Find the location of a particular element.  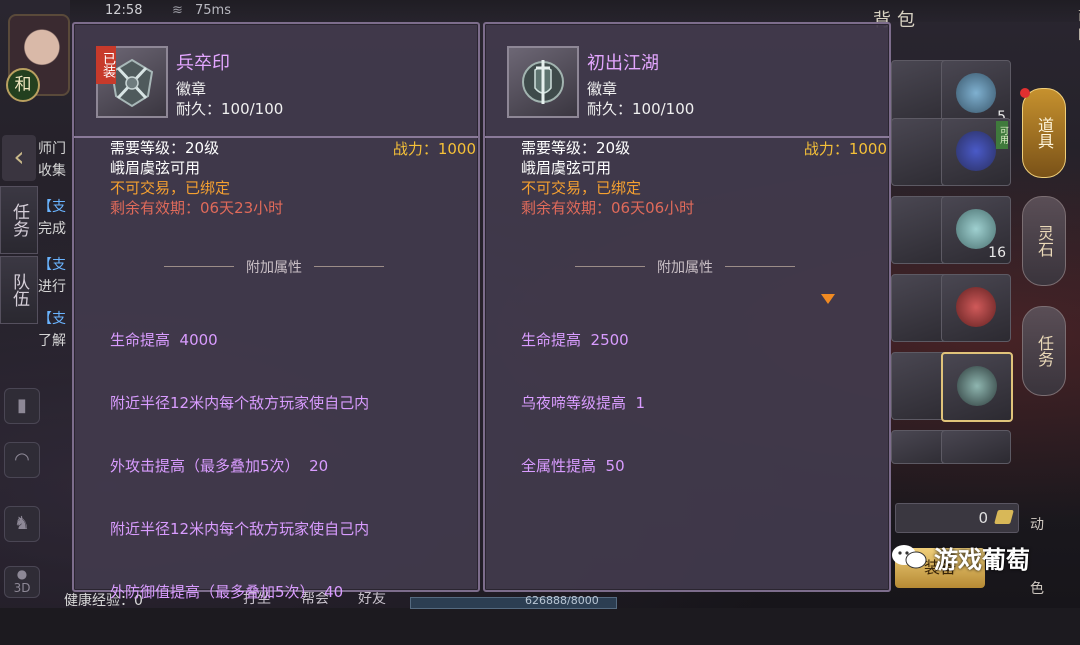

edge-label: 动 is located at coordinates (1037, 525).